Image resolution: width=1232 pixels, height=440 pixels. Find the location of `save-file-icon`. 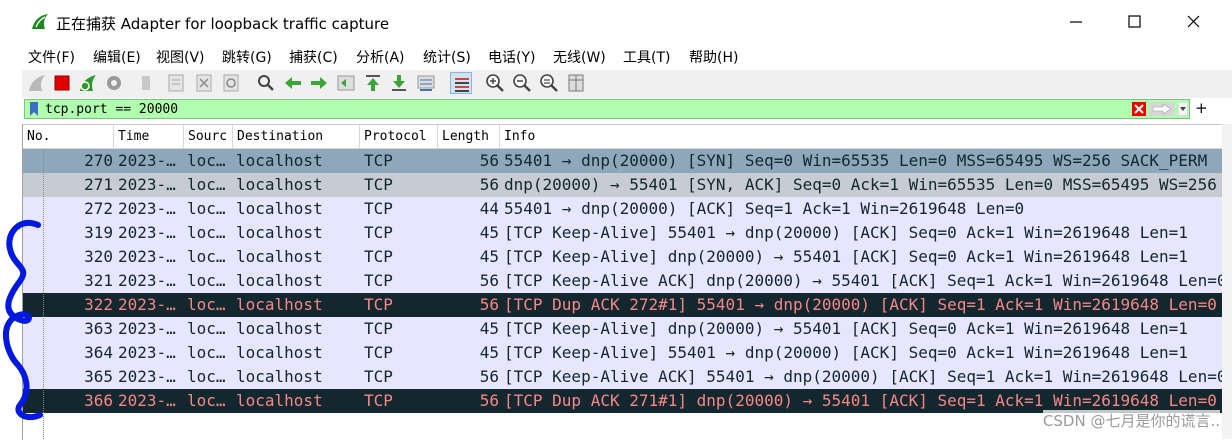

save-file-icon is located at coordinates (176, 83).